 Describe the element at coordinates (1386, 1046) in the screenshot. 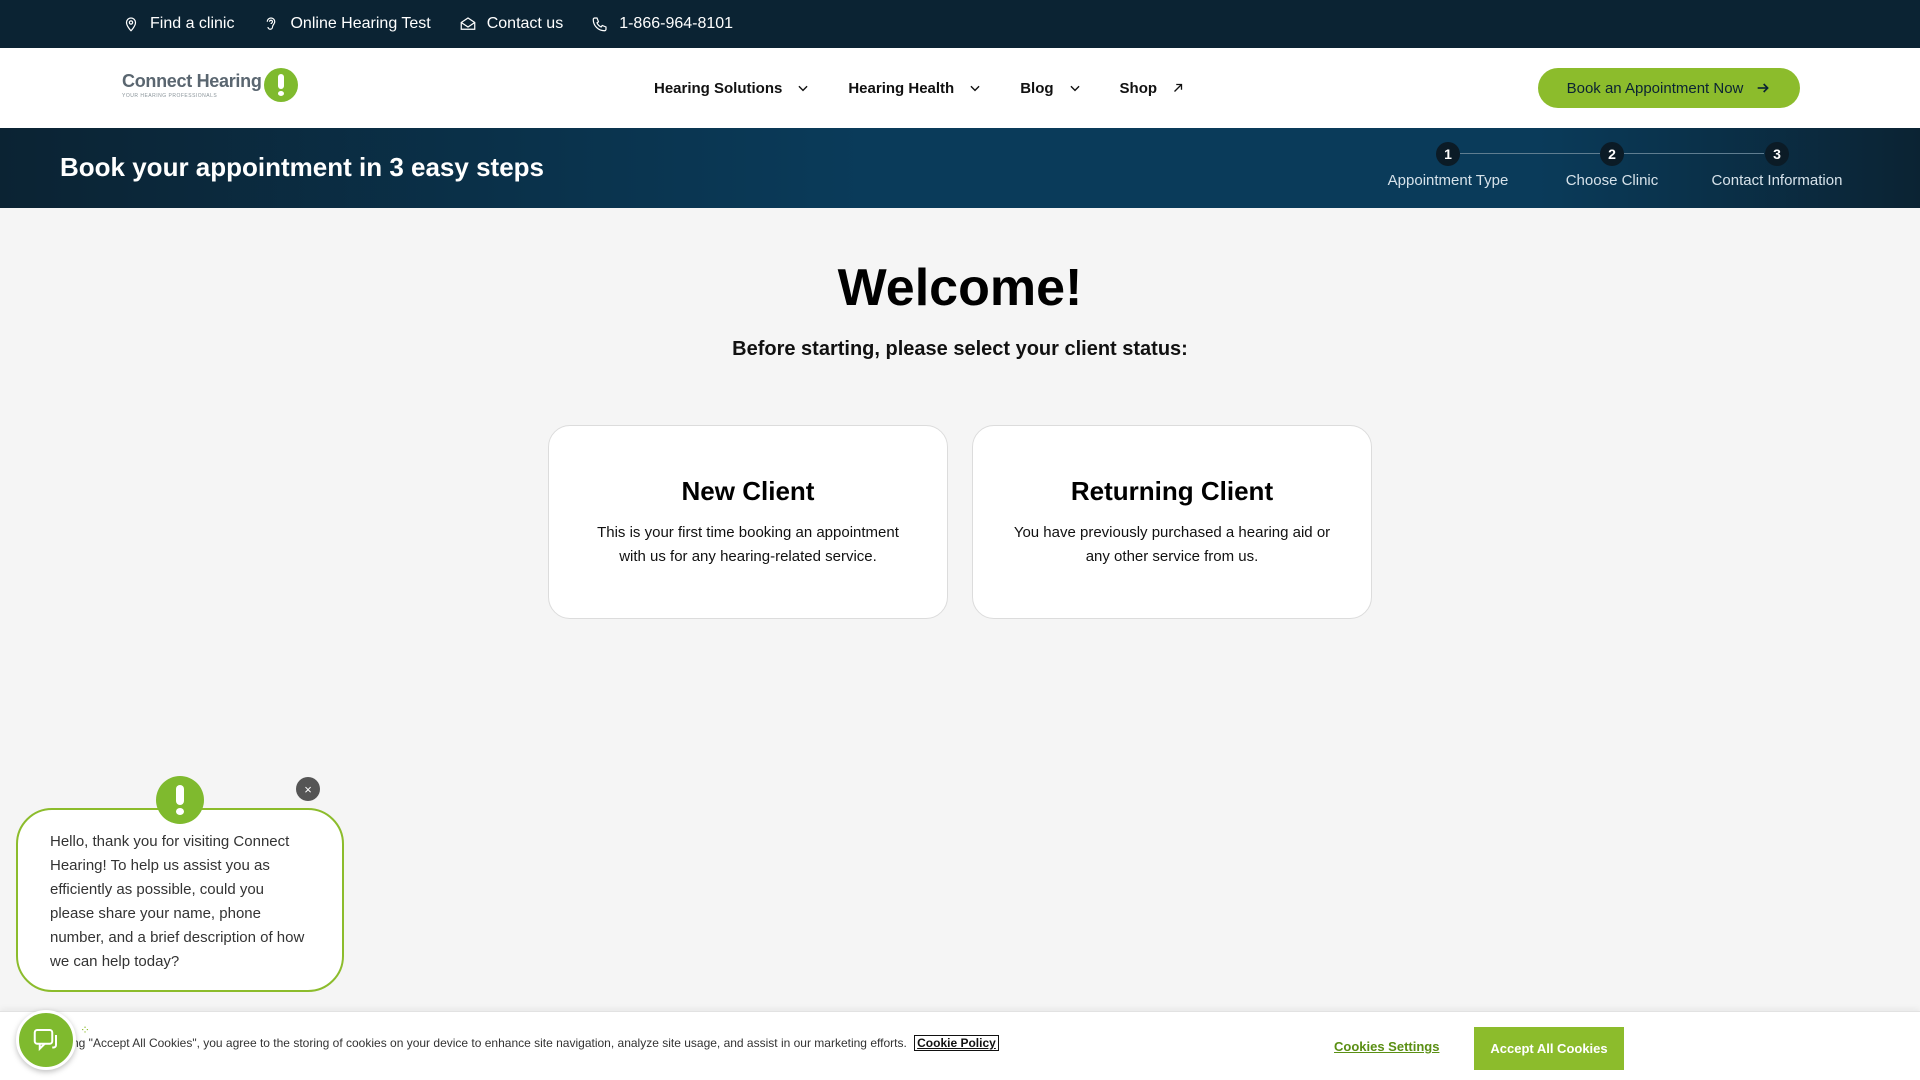

I see `cookies-settings-button: Cookies Settings` at that location.